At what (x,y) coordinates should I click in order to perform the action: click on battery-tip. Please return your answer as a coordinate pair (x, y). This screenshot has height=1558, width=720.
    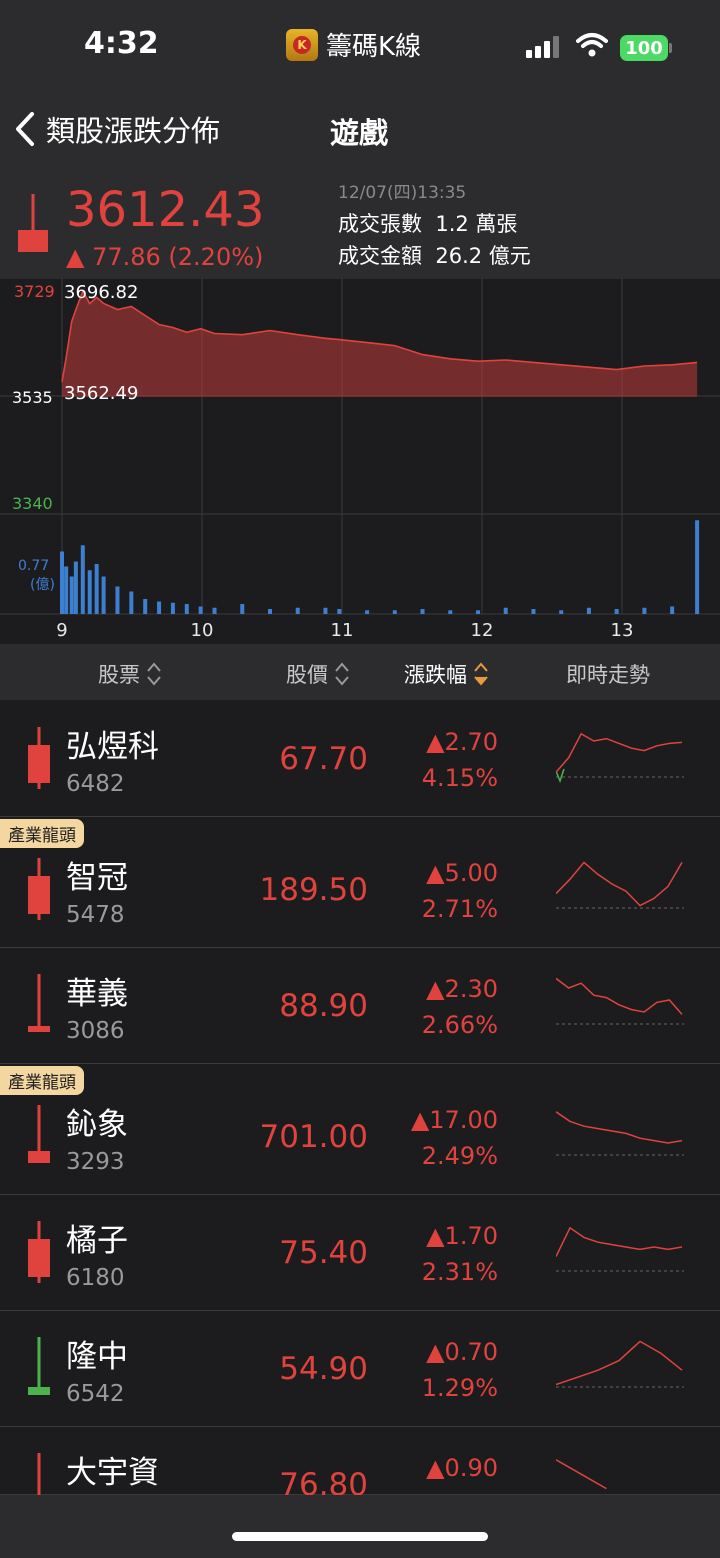
    Looking at the image, I should click on (670, 48).